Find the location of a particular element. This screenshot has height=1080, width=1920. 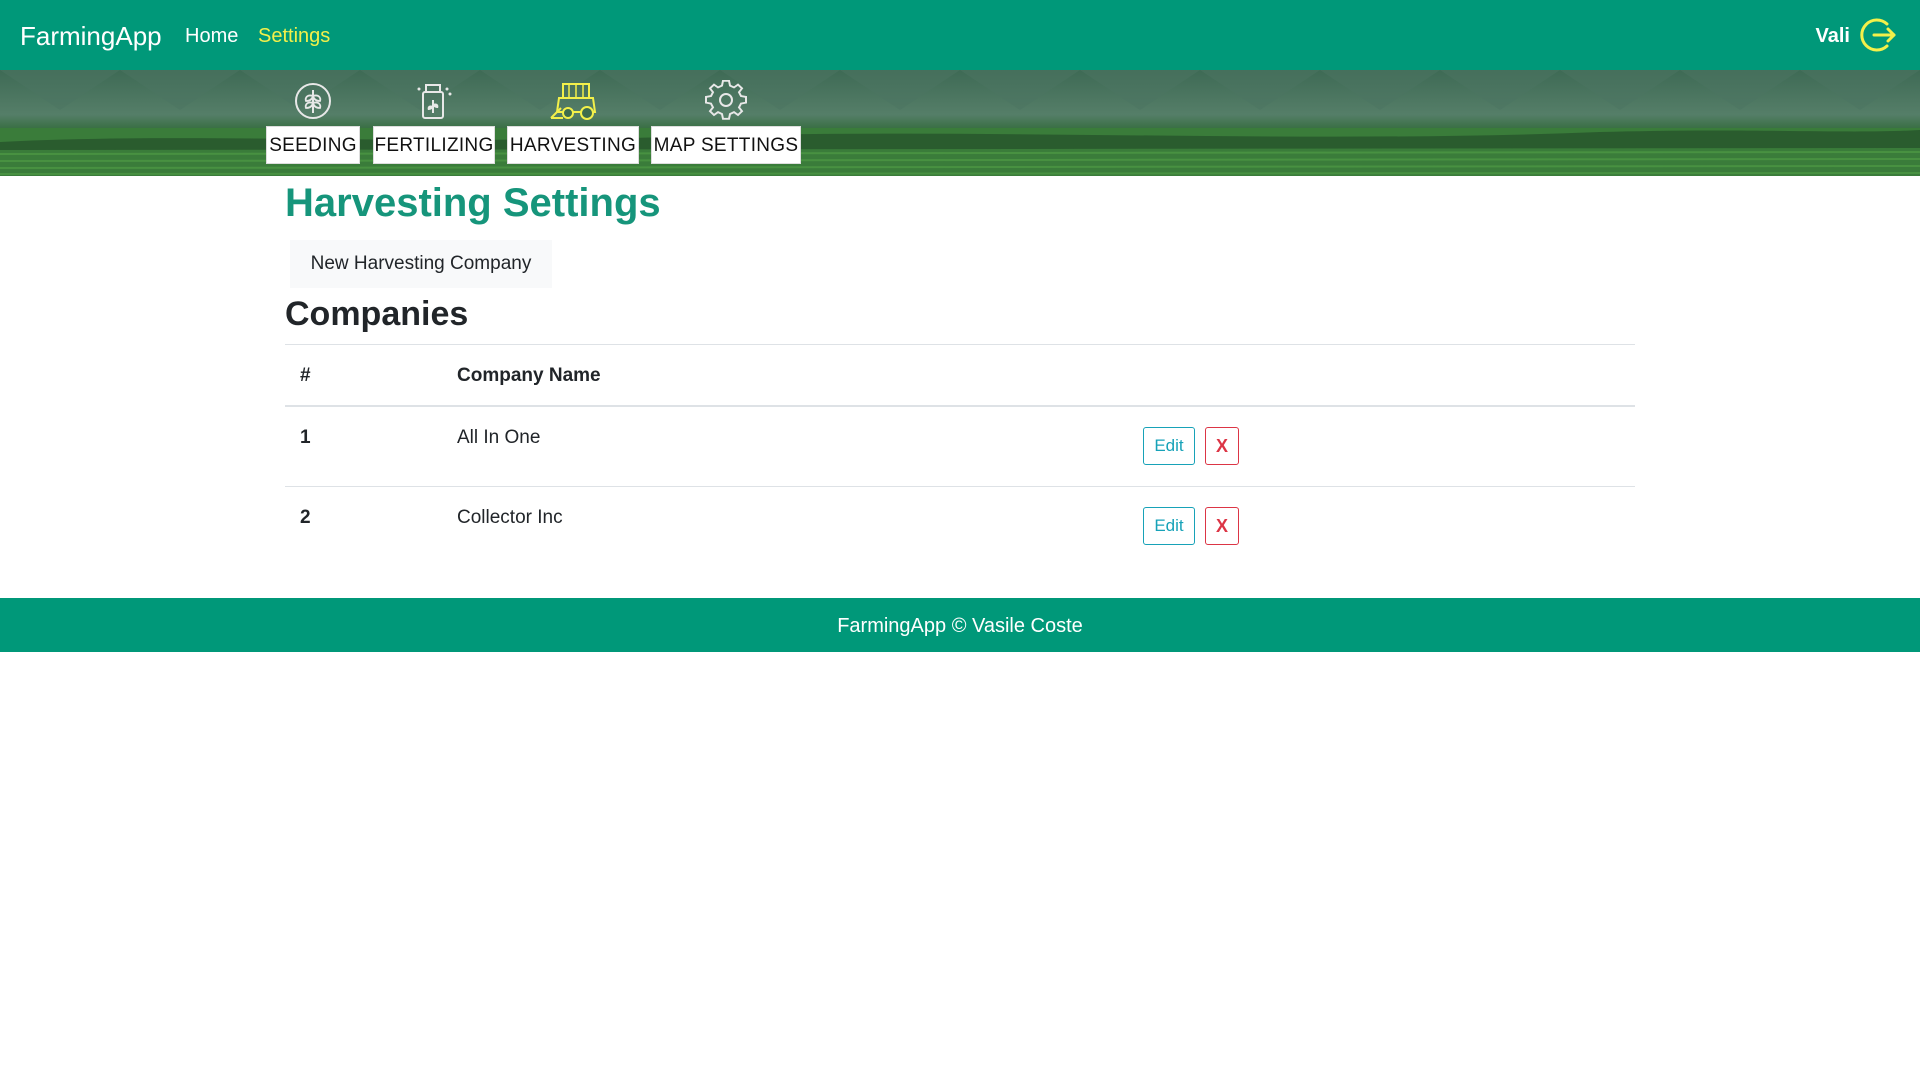

table-header-company-name: Company Name is located at coordinates (529, 375).